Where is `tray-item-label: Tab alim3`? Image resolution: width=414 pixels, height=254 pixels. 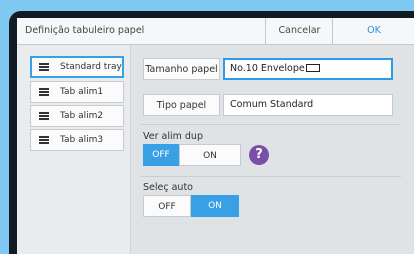
tray-item-label: Tab alim3 is located at coordinates (82, 140).